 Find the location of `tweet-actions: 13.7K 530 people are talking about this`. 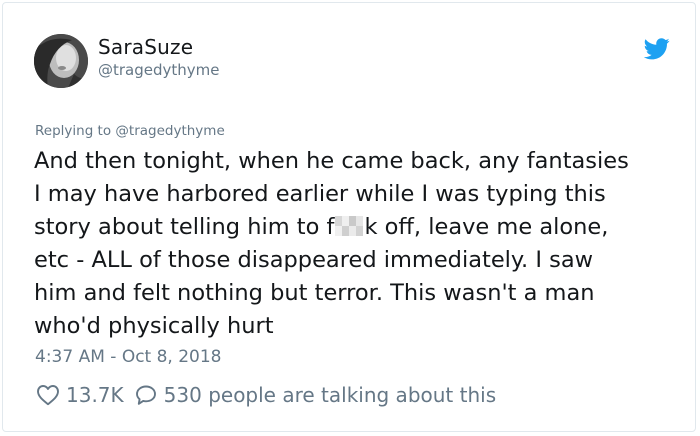

tweet-actions: 13.7K 530 people are talking about this is located at coordinates (266, 395).